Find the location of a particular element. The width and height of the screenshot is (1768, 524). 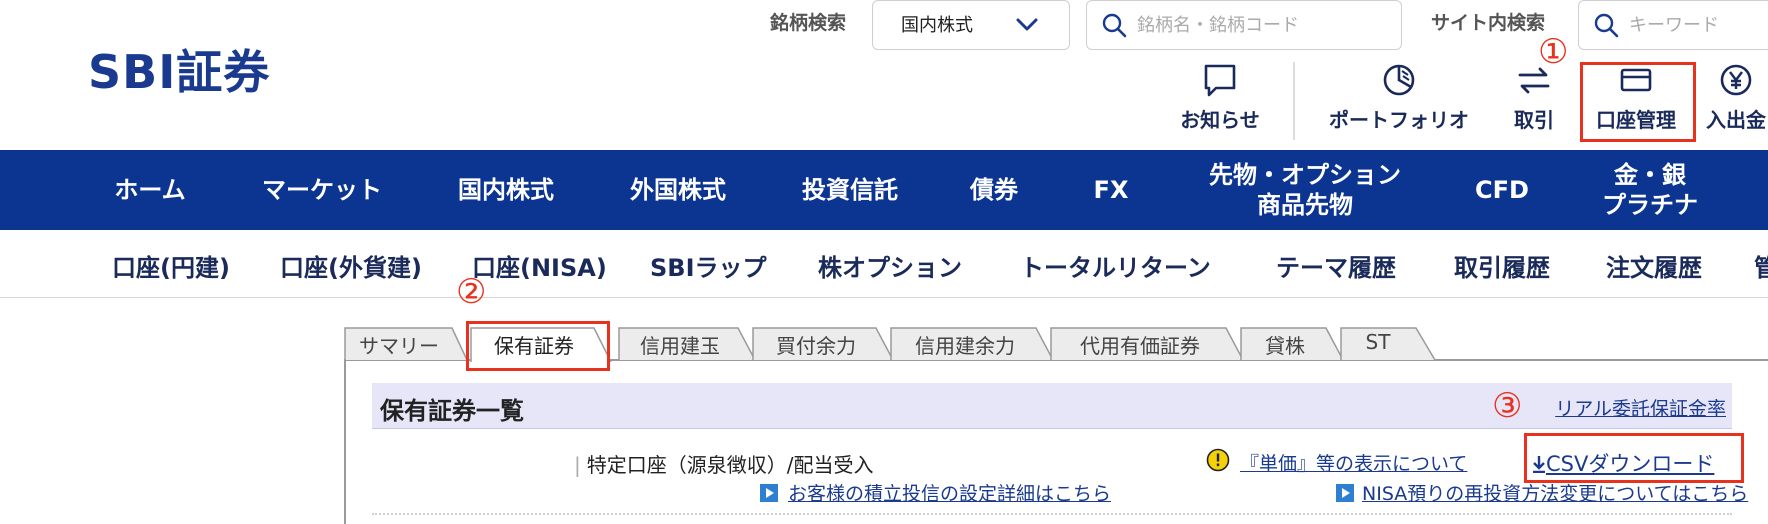

margin-rate-link: リアル委託保証金率 is located at coordinates (1640, 407).